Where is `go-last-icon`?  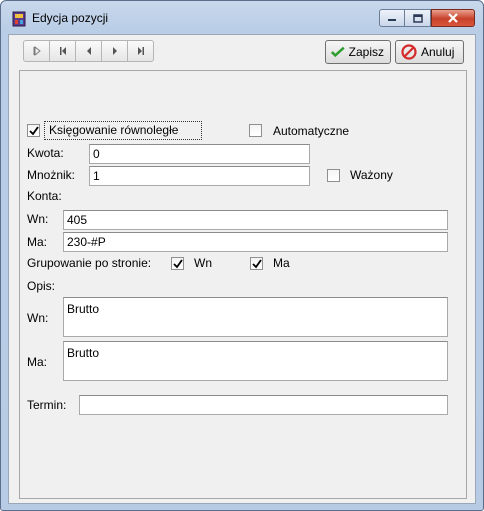 go-last-icon is located at coordinates (140, 51).